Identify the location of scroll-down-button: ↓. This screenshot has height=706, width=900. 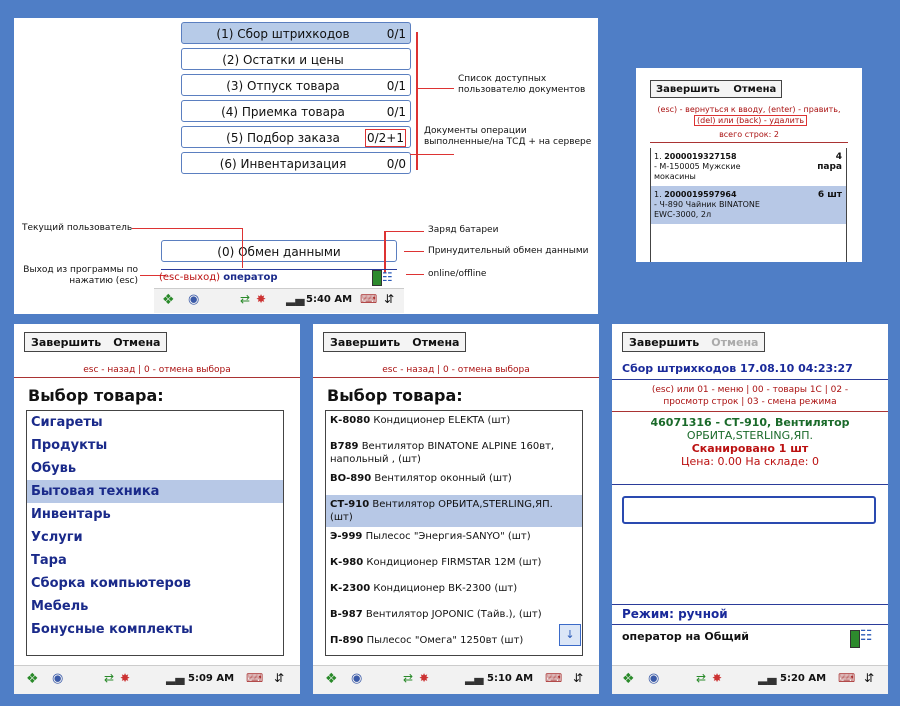
(570, 635).